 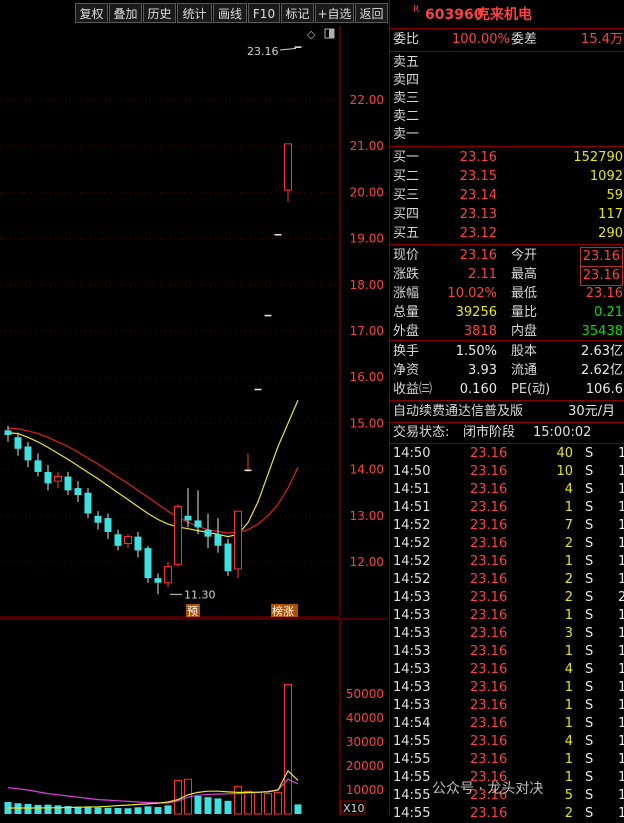 I want to click on quote-value: 39256, so click(x=476, y=312).